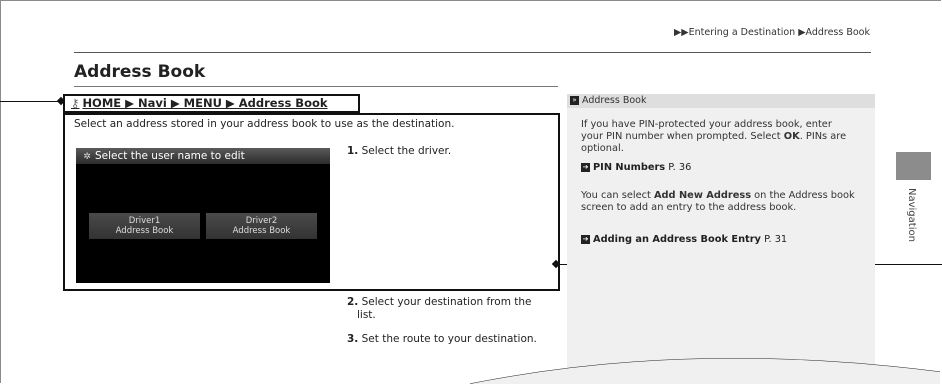  I want to click on arc-fill, so click(705, 371).